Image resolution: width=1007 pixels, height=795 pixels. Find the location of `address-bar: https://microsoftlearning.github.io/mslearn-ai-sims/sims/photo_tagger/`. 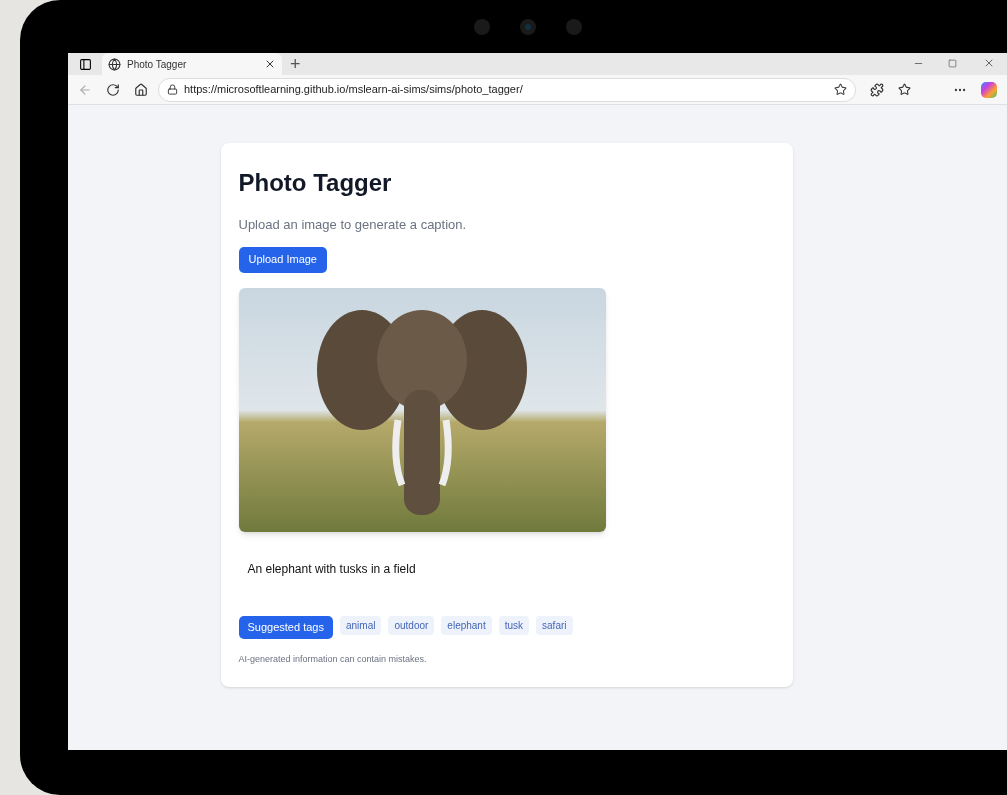

address-bar: https://microsoftlearning.github.io/mslearn-ai-sims/sims/photo_tagger/ is located at coordinates (507, 89).